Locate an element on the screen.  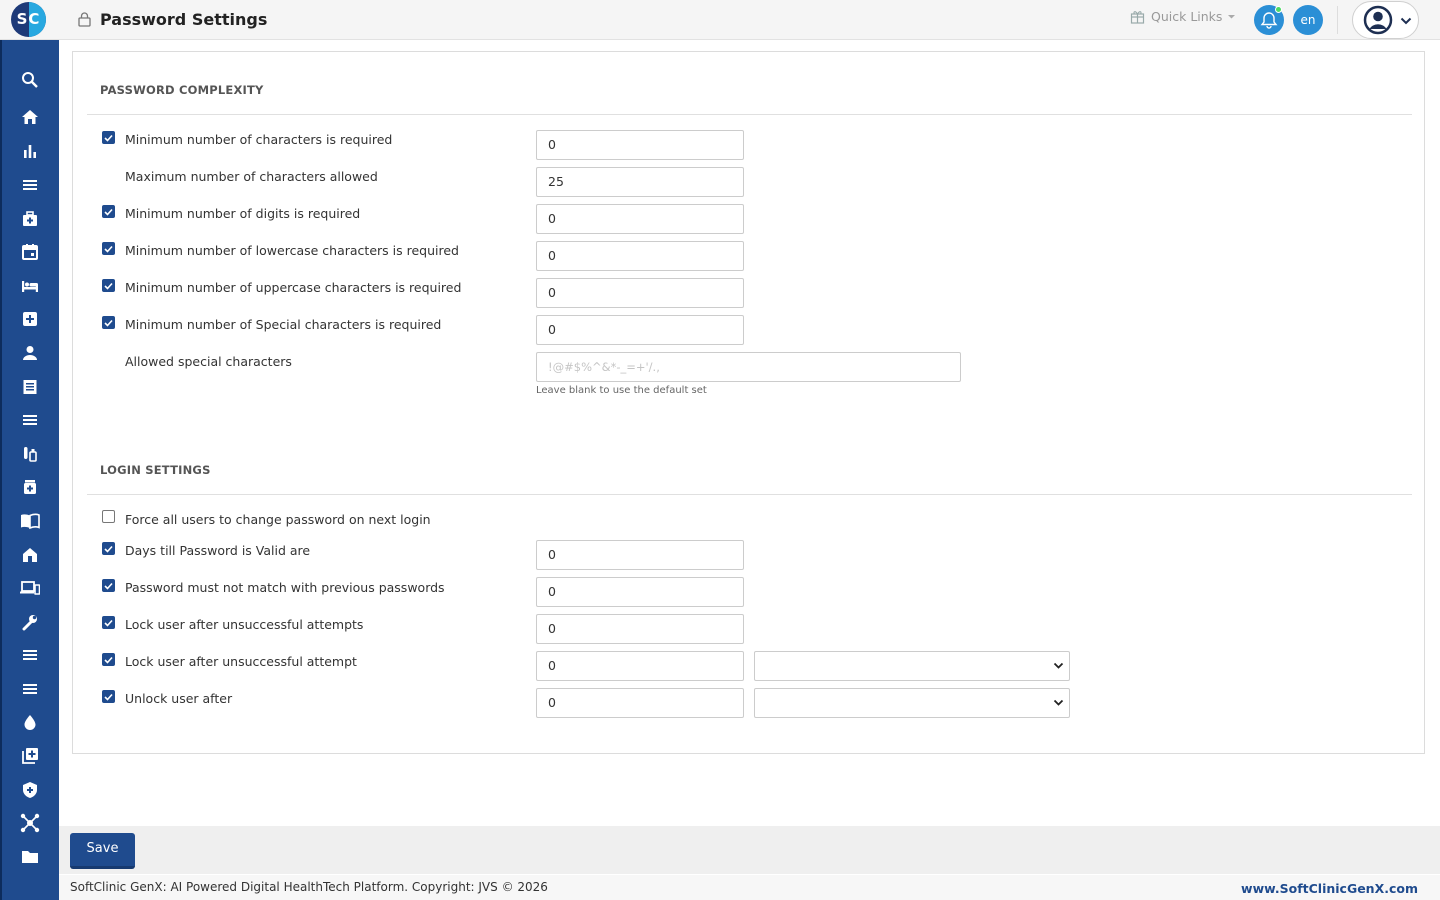
save-button: Save is located at coordinates (102, 851).